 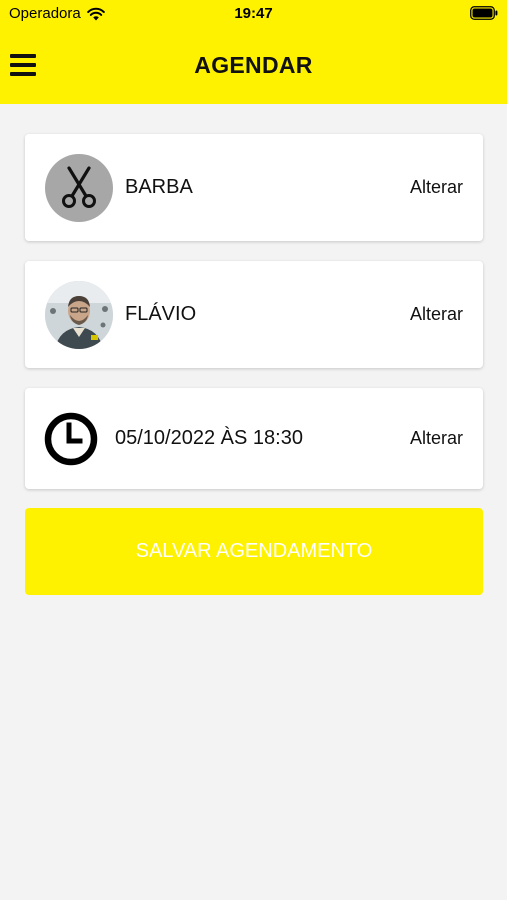 I want to click on page-title: AGENDAR, so click(x=253, y=65).